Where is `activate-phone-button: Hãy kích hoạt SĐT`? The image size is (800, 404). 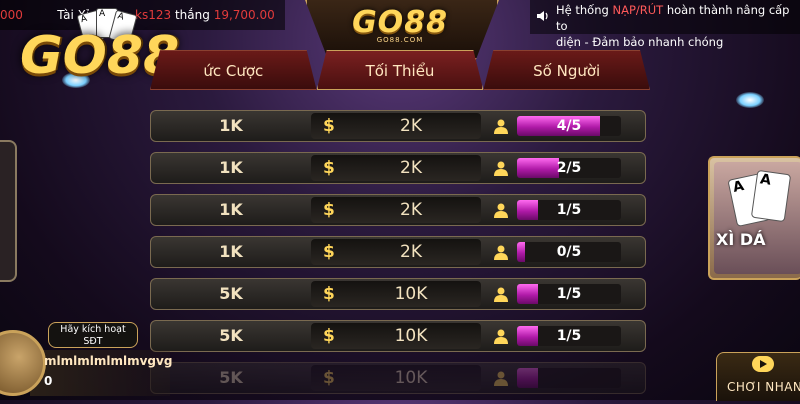
activate-phone-button: Hãy kích hoạt SĐT is located at coordinates (93, 335).